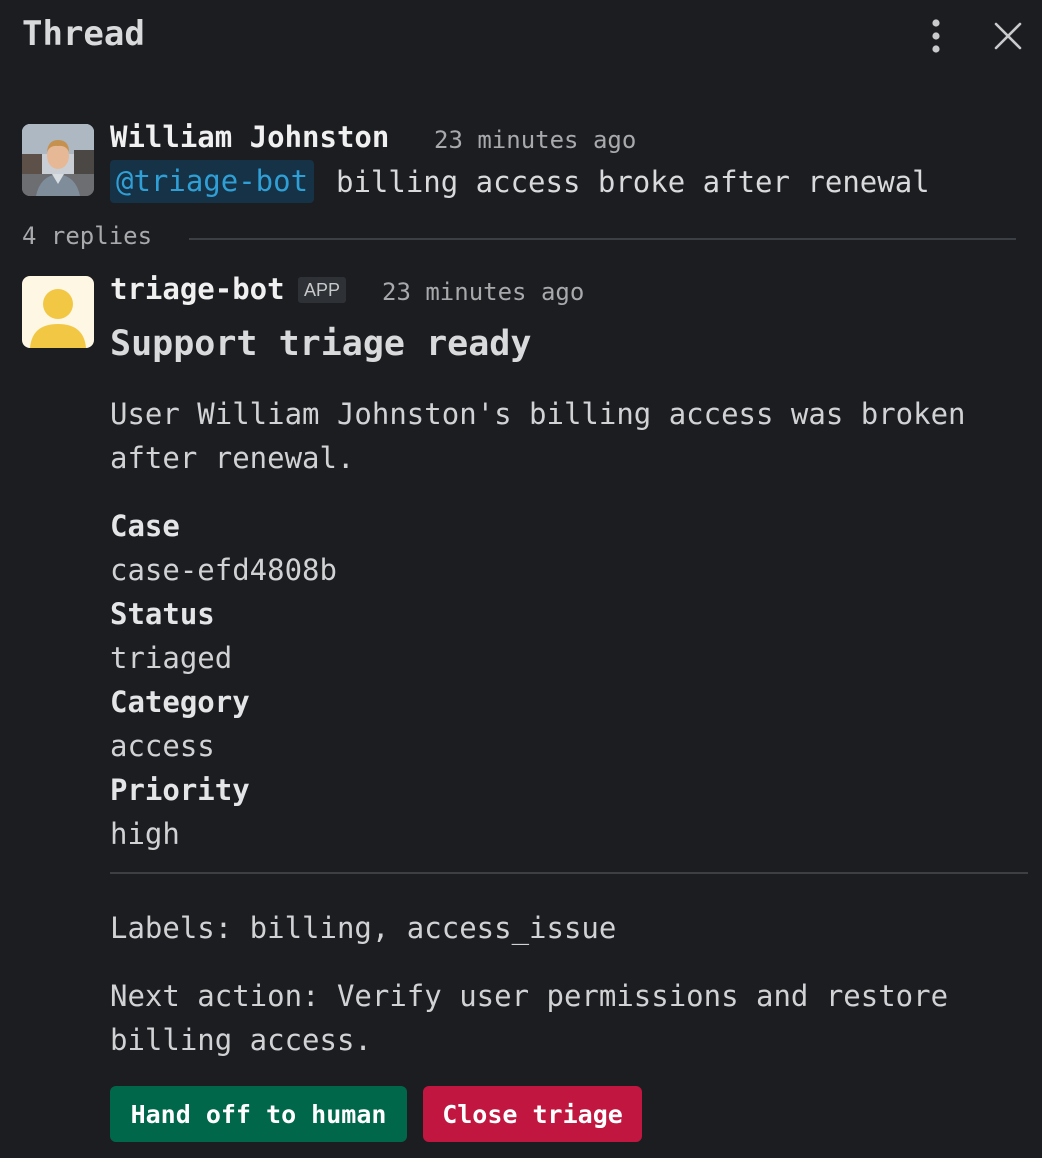  Describe the element at coordinates (58, 318) in the screenshot. I see `user-silhouette-icon` at that location.